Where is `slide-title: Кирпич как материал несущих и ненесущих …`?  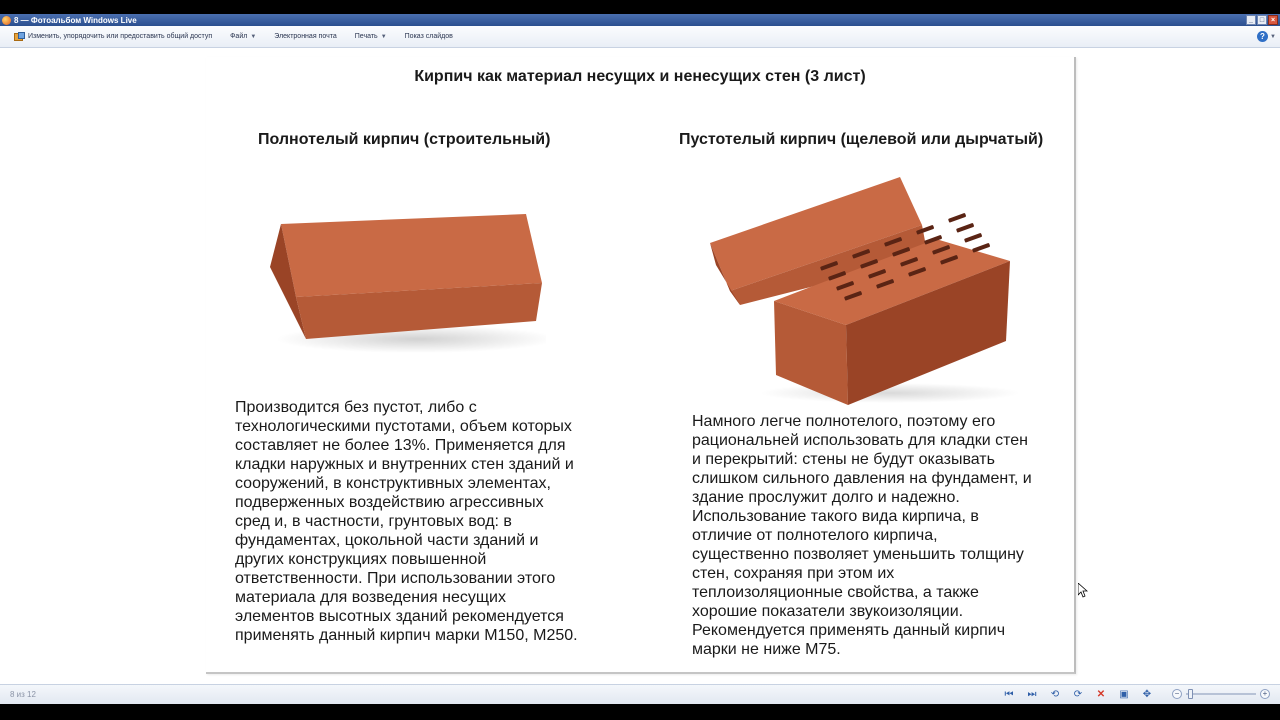
slide-title: Кирпич как материал несущих и ненесущих … is located at coordinates (640, 76).